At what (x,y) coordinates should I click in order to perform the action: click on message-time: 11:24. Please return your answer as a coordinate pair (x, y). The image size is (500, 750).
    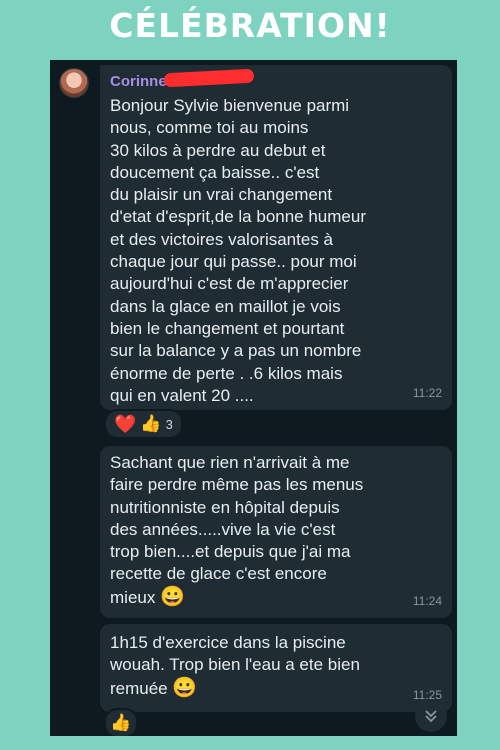
    Looking at the image, I should click on (427, 600).